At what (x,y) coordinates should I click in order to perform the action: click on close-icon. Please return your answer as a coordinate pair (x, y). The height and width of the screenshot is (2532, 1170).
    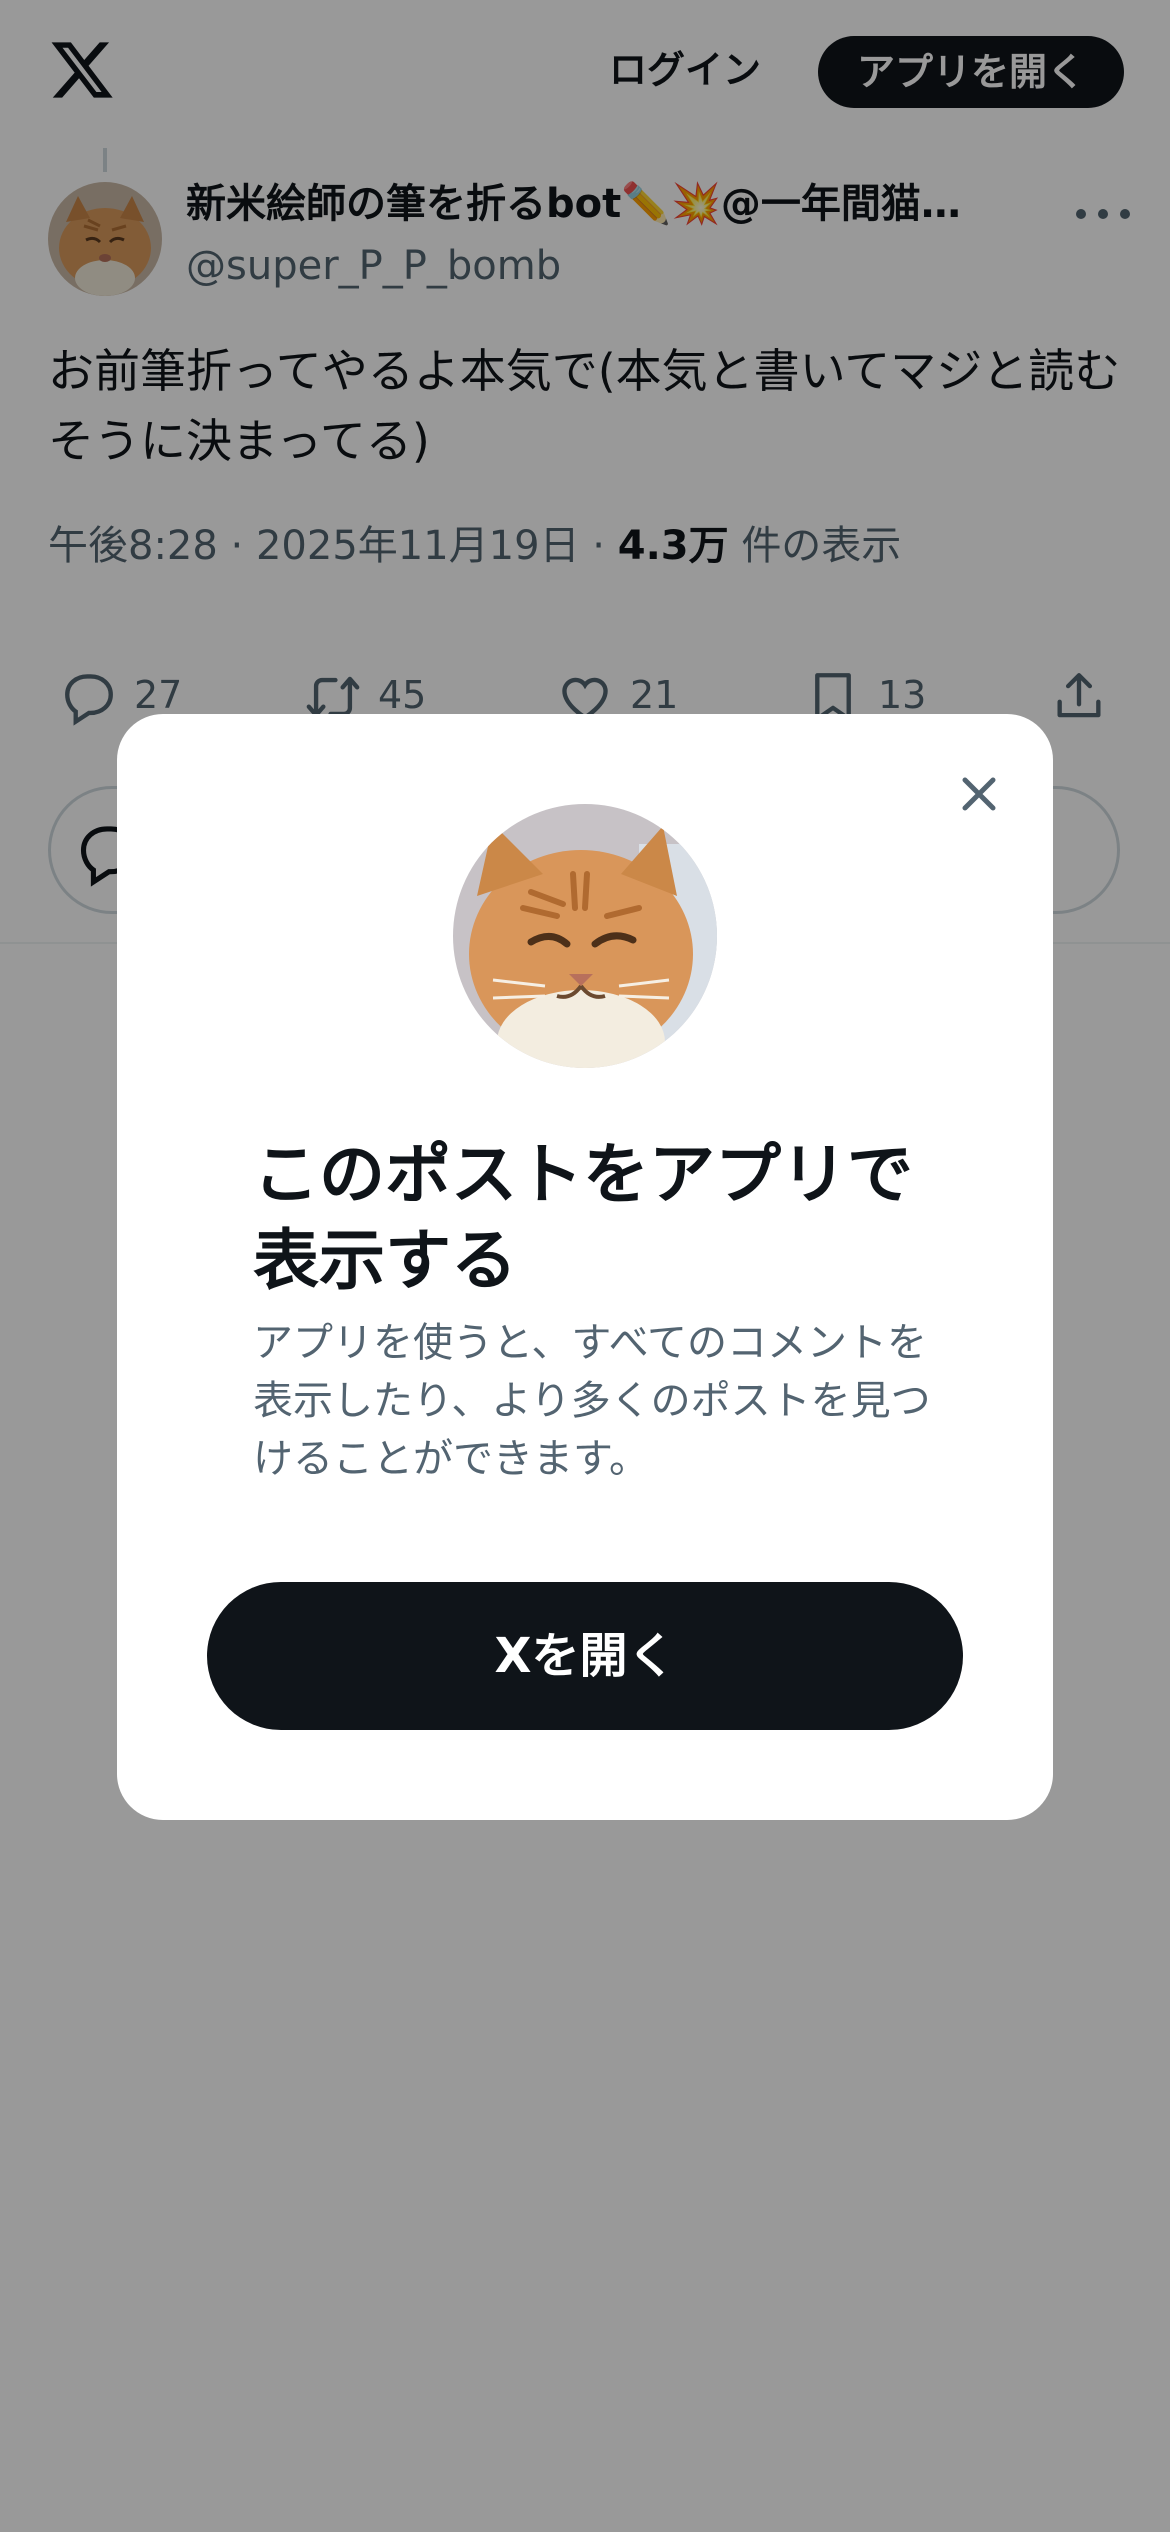
    Looking at the image, I should click on (979, 794).